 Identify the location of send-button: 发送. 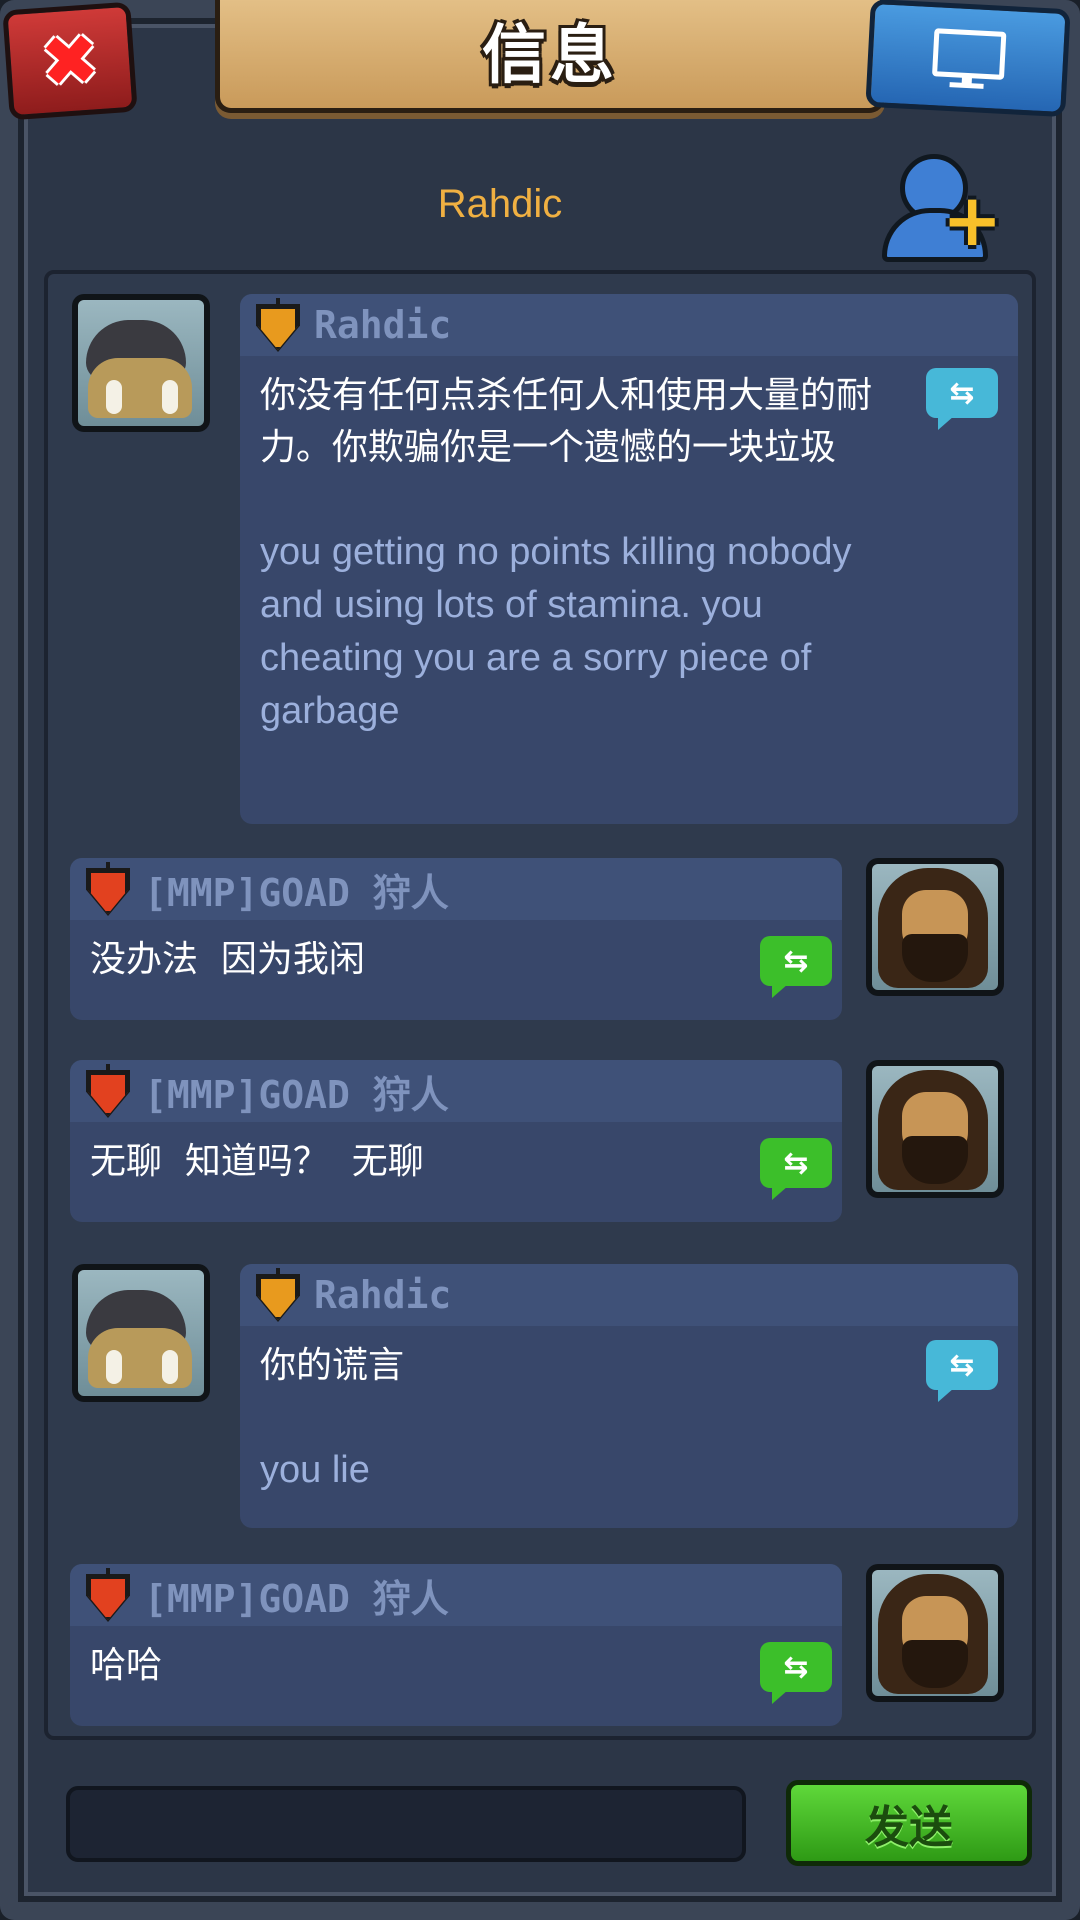
(909, 1823).